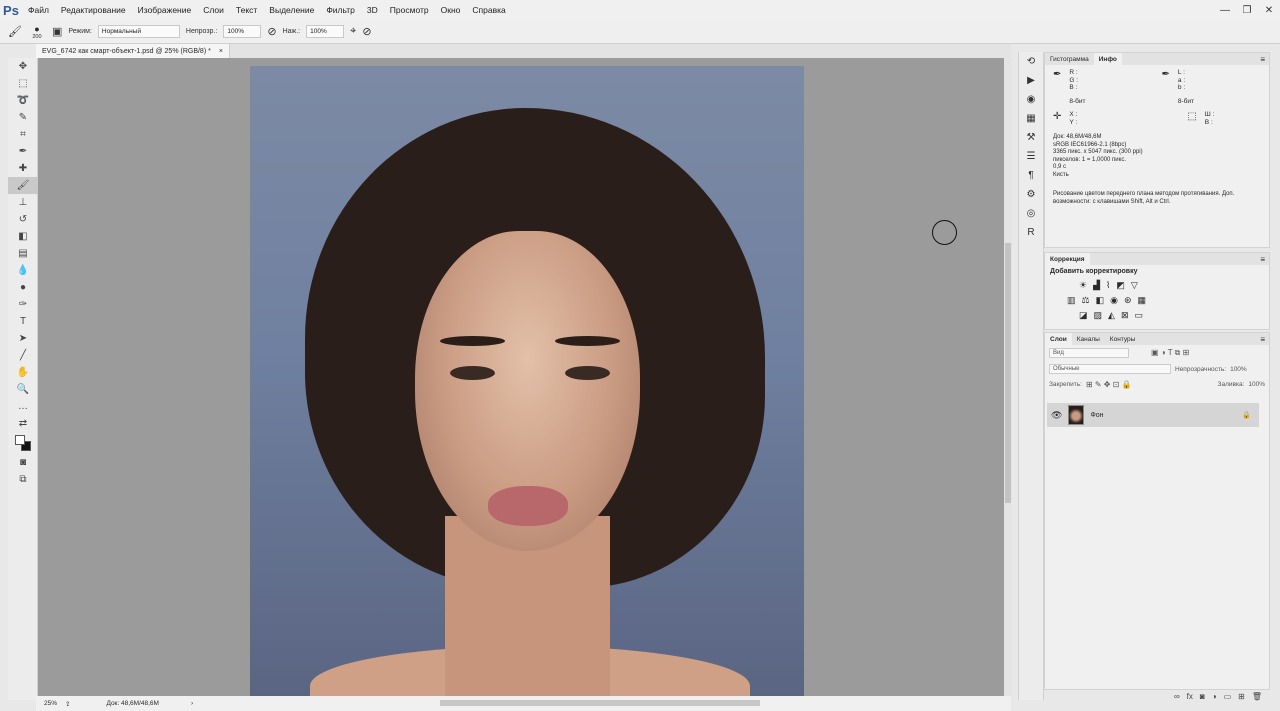  Describe the element at coordinates (23, 423) in the screenshot. I see `swap-colors-icon: ⇄` at that location.